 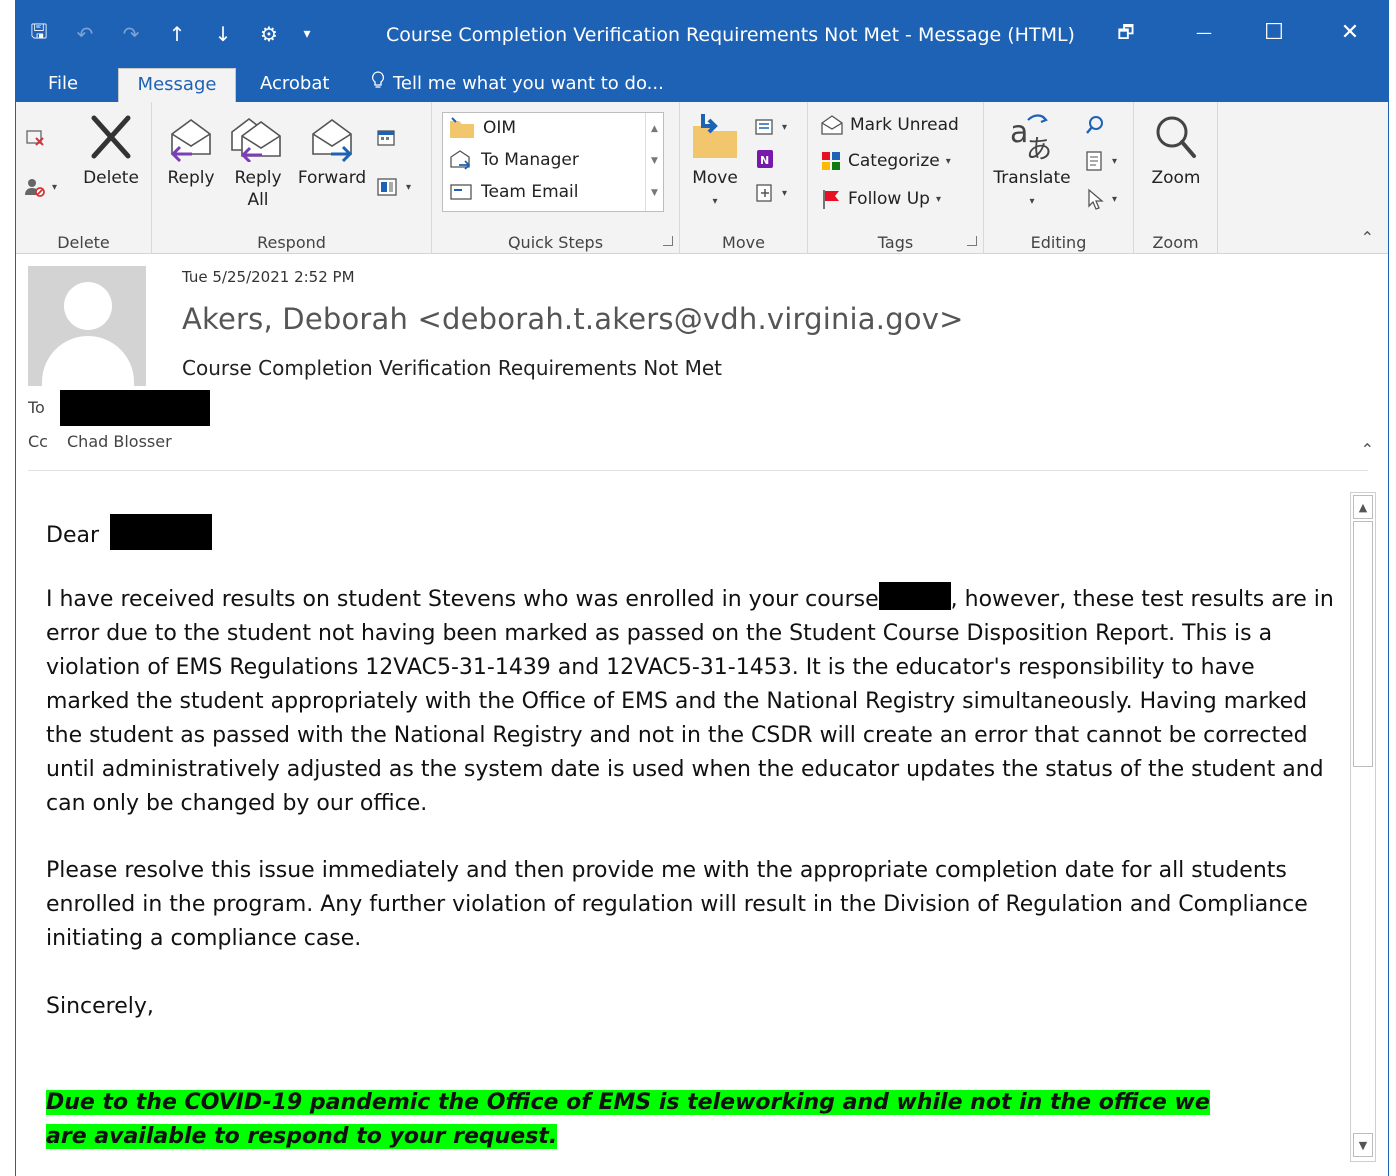 What do you see at coordinates (1367, 237) in the screenshot?
I see `collapse-ribbon-icon: ⌃` at bounding box center [1367, 237].